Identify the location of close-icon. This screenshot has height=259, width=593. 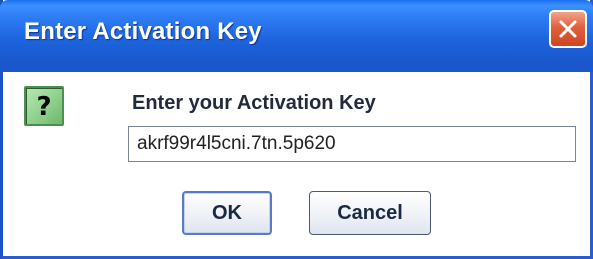
(568, 29).